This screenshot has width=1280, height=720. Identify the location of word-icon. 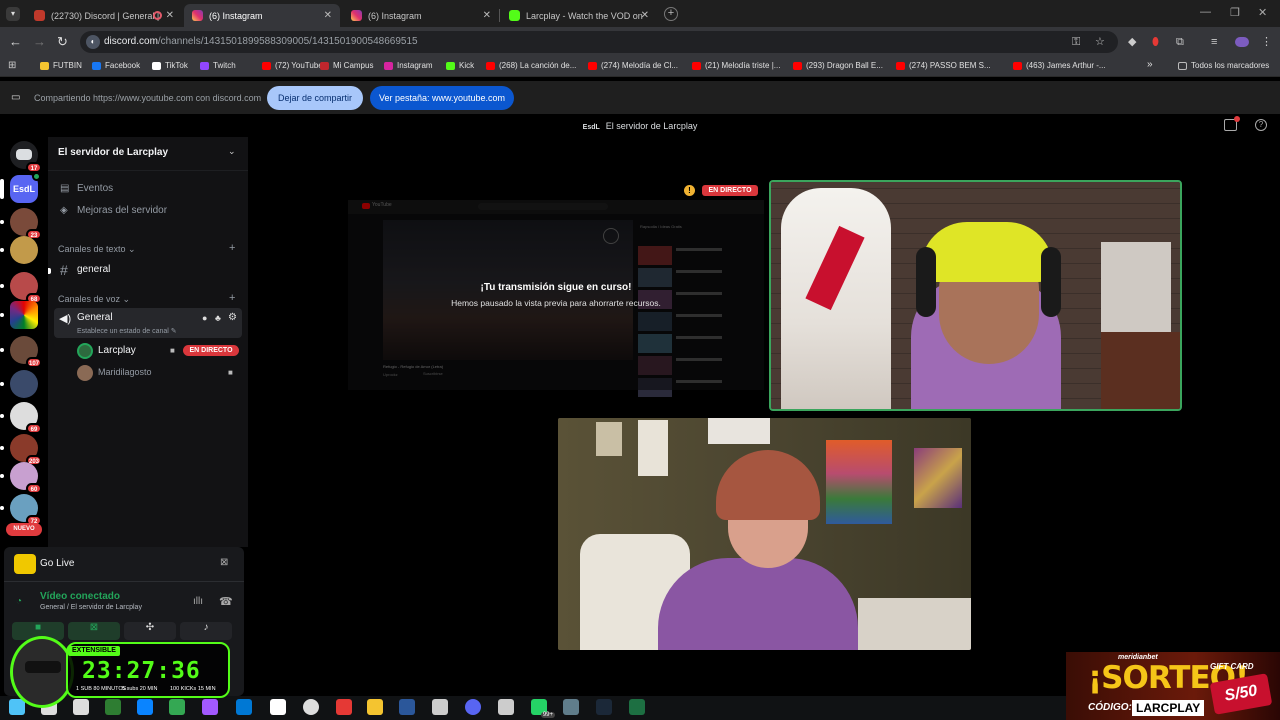
(407, 707).